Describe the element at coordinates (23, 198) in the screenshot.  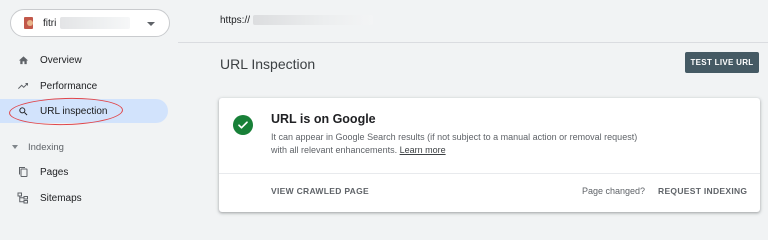
I see `sitemap-icon` at that location.